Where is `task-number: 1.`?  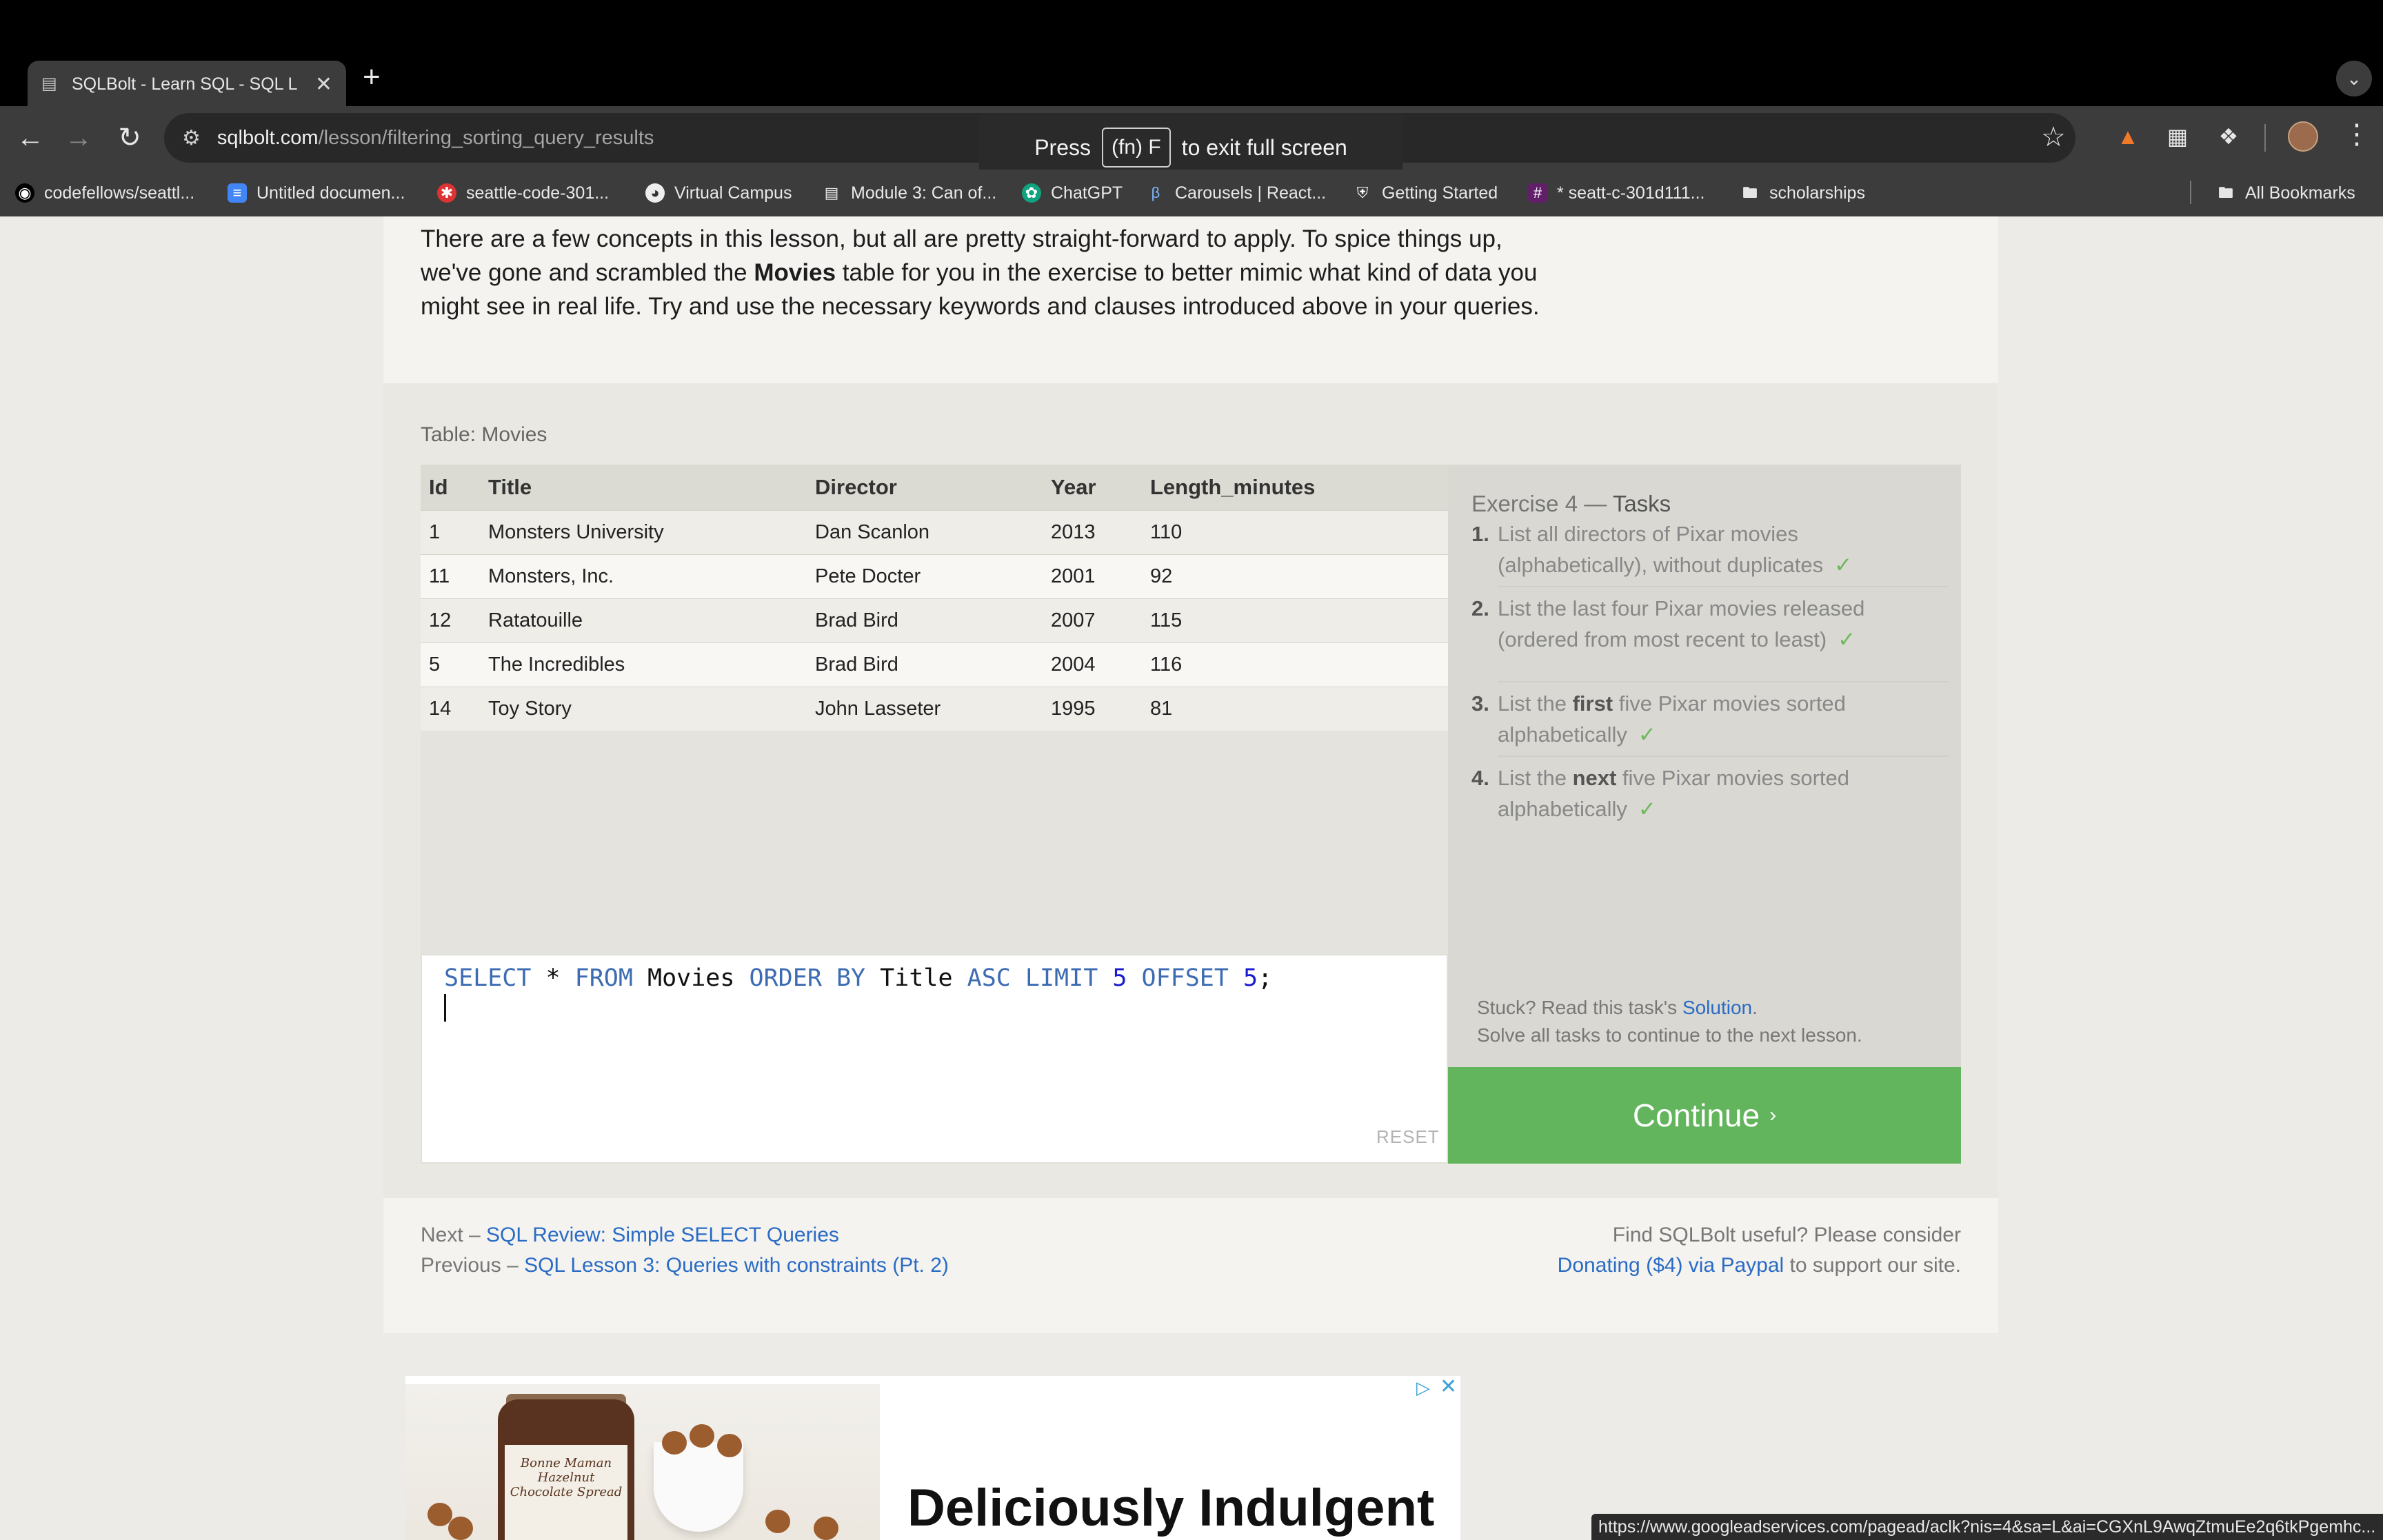 task-number: 1. is located at coordinates (1480, 534).